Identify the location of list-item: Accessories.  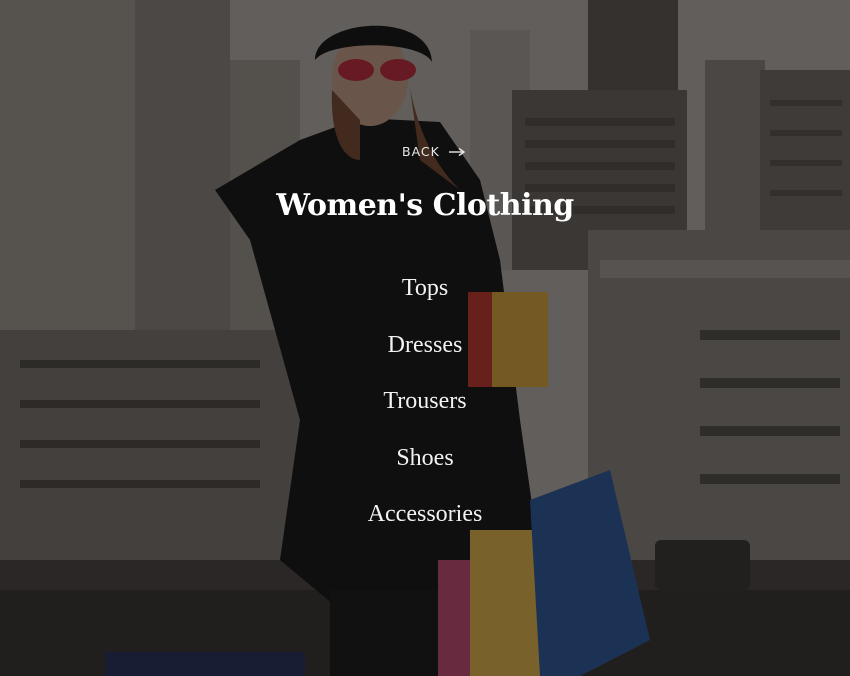
(425, 522).